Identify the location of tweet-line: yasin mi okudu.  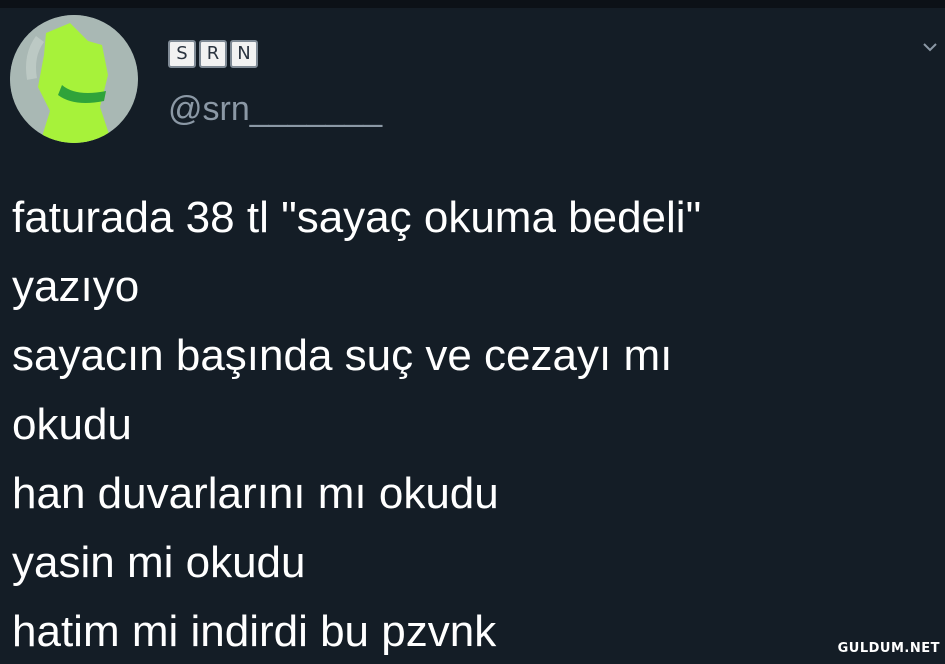
(159, 562).